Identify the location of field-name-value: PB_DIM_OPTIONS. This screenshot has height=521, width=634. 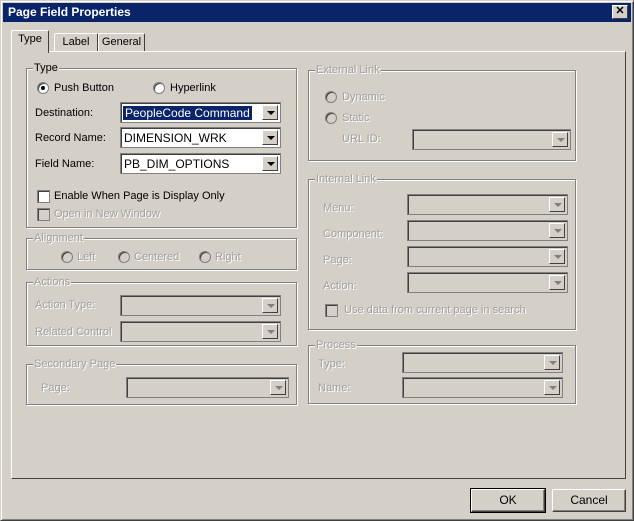
(177, 164).